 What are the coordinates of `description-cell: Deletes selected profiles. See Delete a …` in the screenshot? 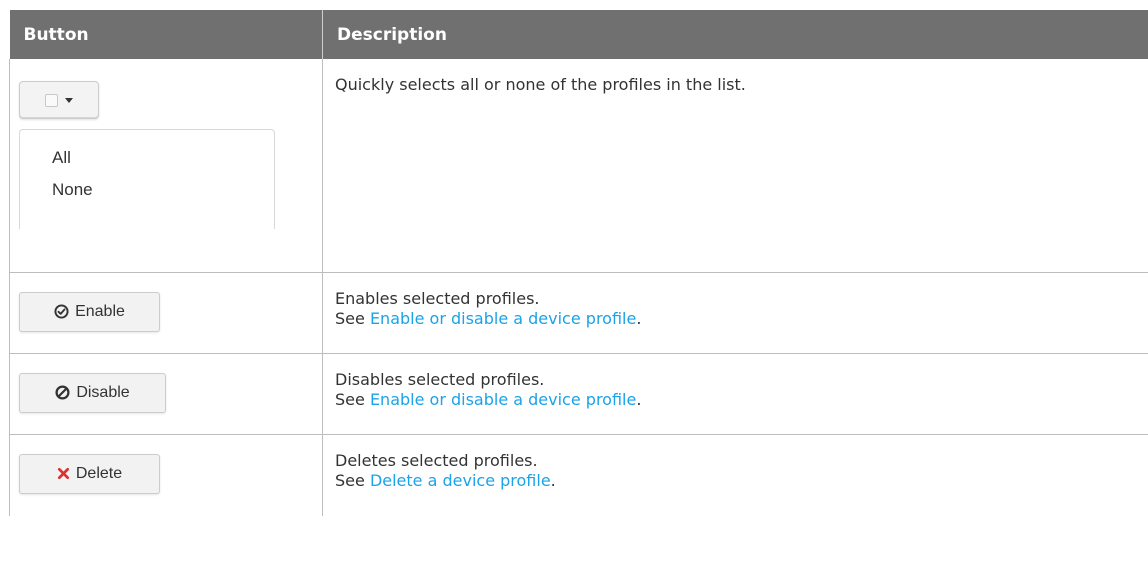 It's located at (735, 475).